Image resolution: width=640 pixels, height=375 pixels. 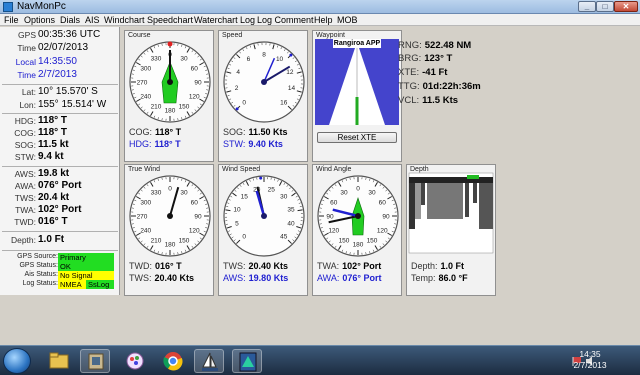 I want to click on stw-readout-value: 9.40 Kts, so click(x=265, y=144).